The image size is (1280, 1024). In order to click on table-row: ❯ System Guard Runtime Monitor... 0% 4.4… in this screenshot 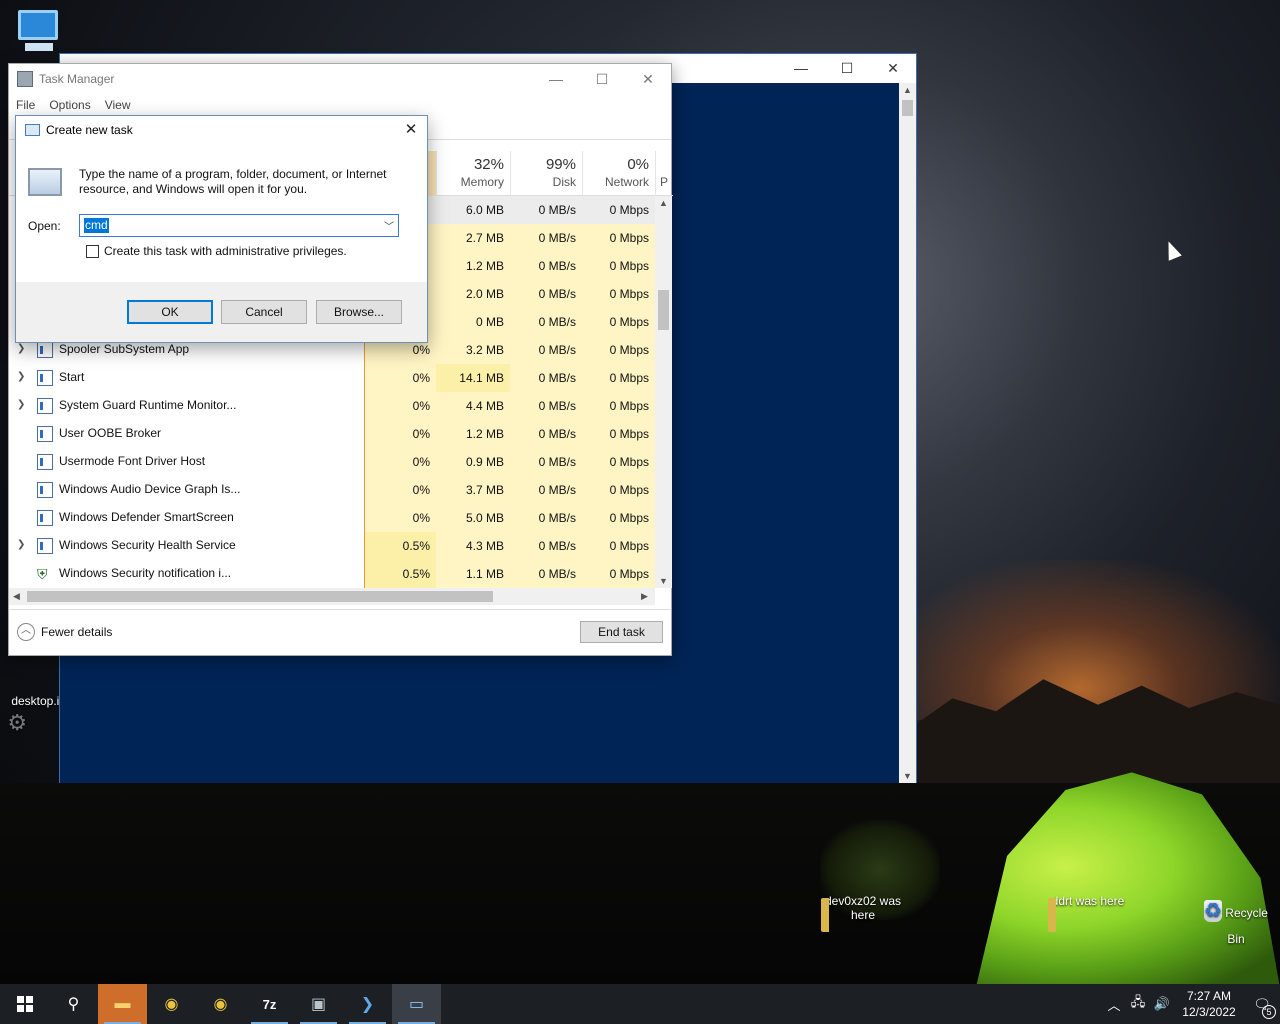, I will do `click(332, 406)`.